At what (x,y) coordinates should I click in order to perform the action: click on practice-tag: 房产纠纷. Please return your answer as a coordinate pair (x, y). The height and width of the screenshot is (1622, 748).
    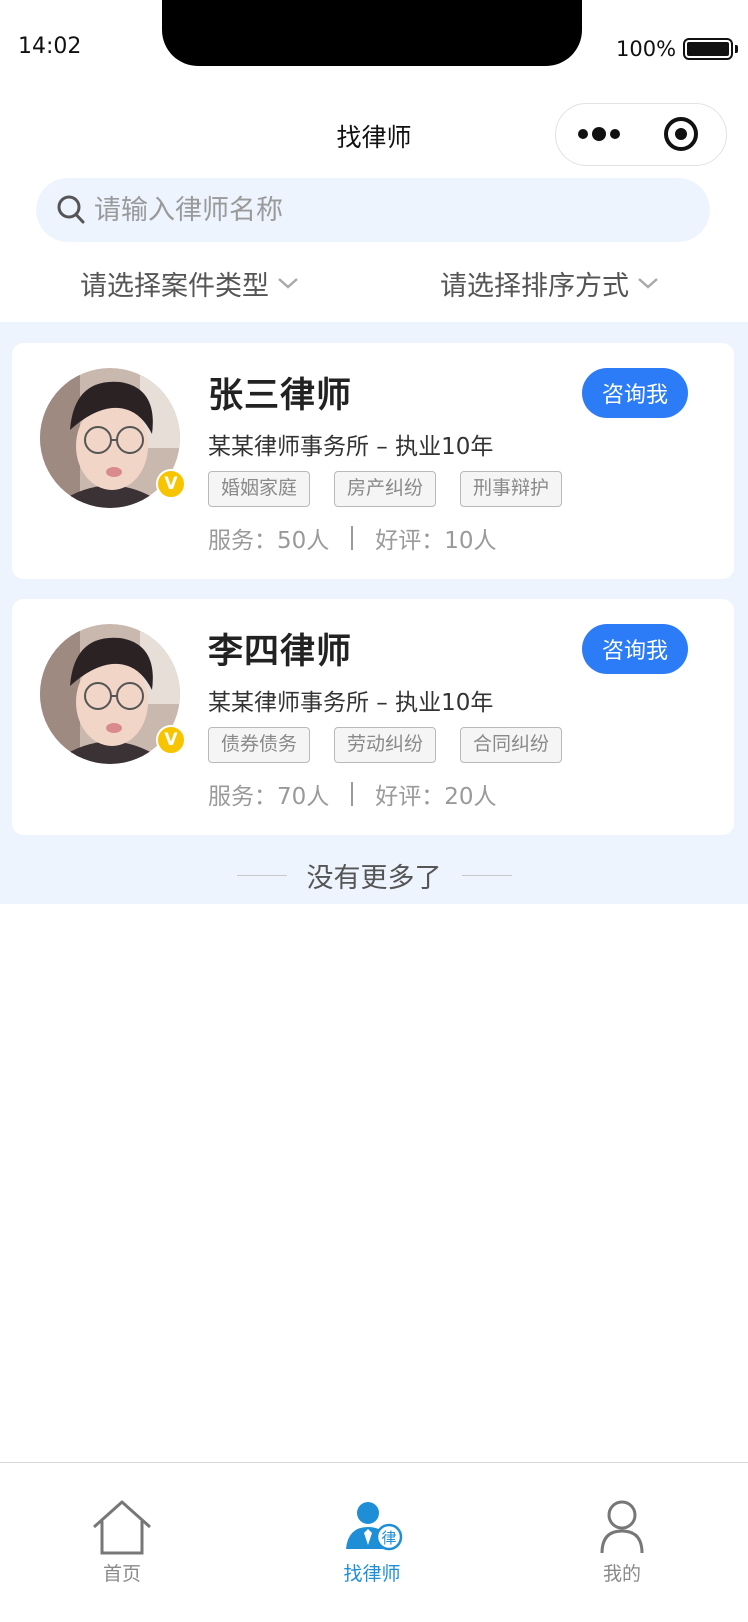
    Looking at the image, I should click on (385, 489).